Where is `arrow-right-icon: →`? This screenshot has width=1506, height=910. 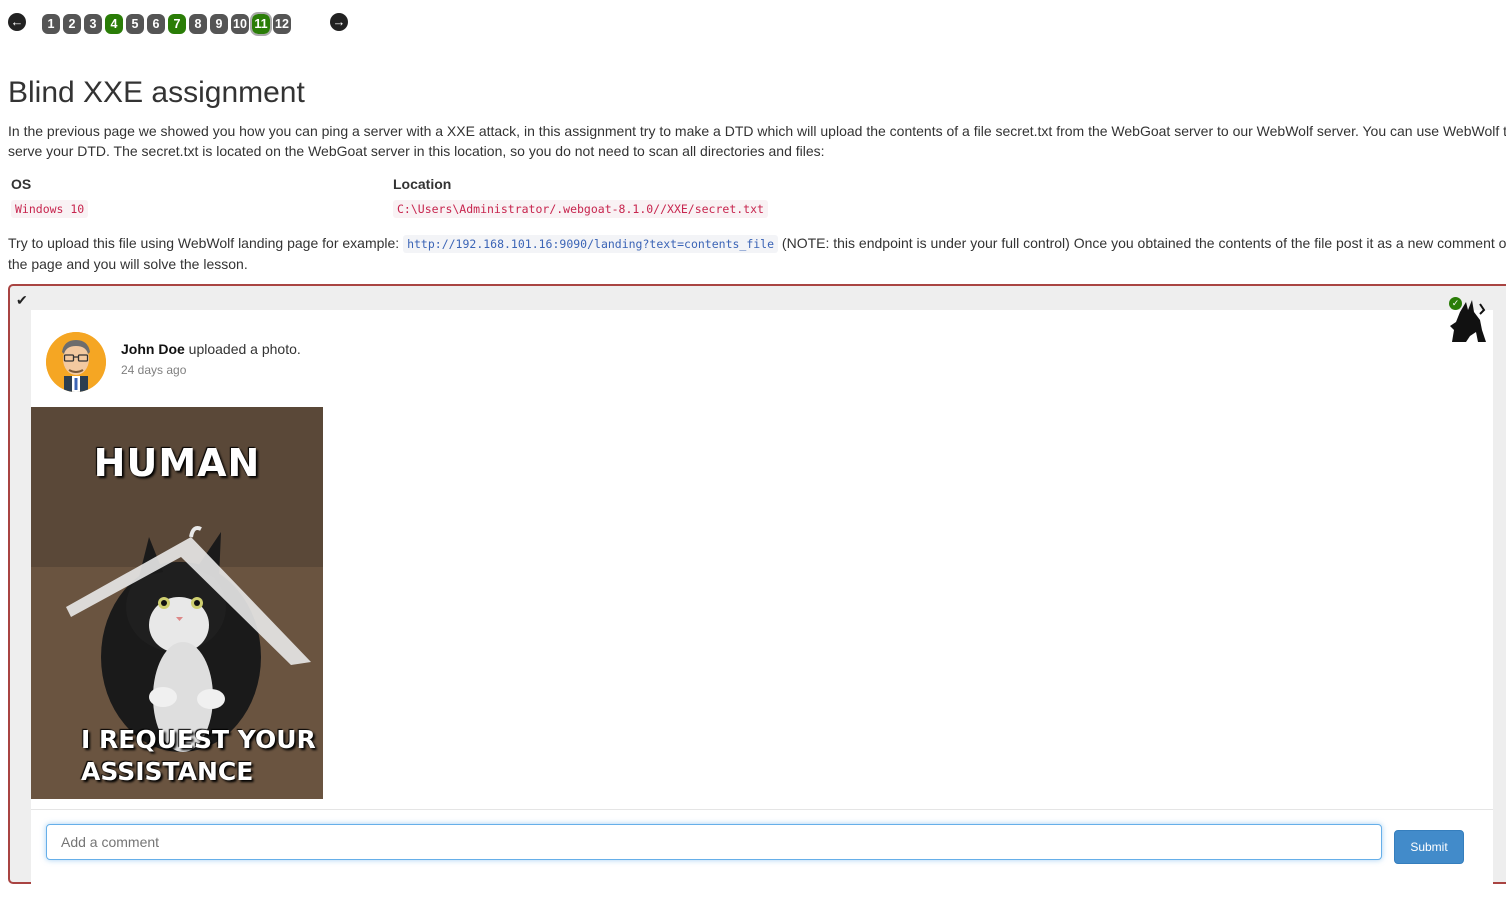 arrow-right-icon: → is located at coordinates (339, 22).